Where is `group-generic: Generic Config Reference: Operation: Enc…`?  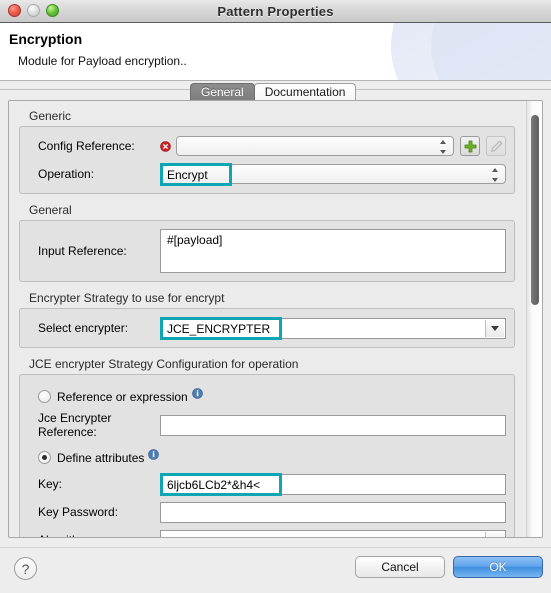
group-generic: Generic Config Reference: Operation: Enc… is located at coordinates (267, 151).